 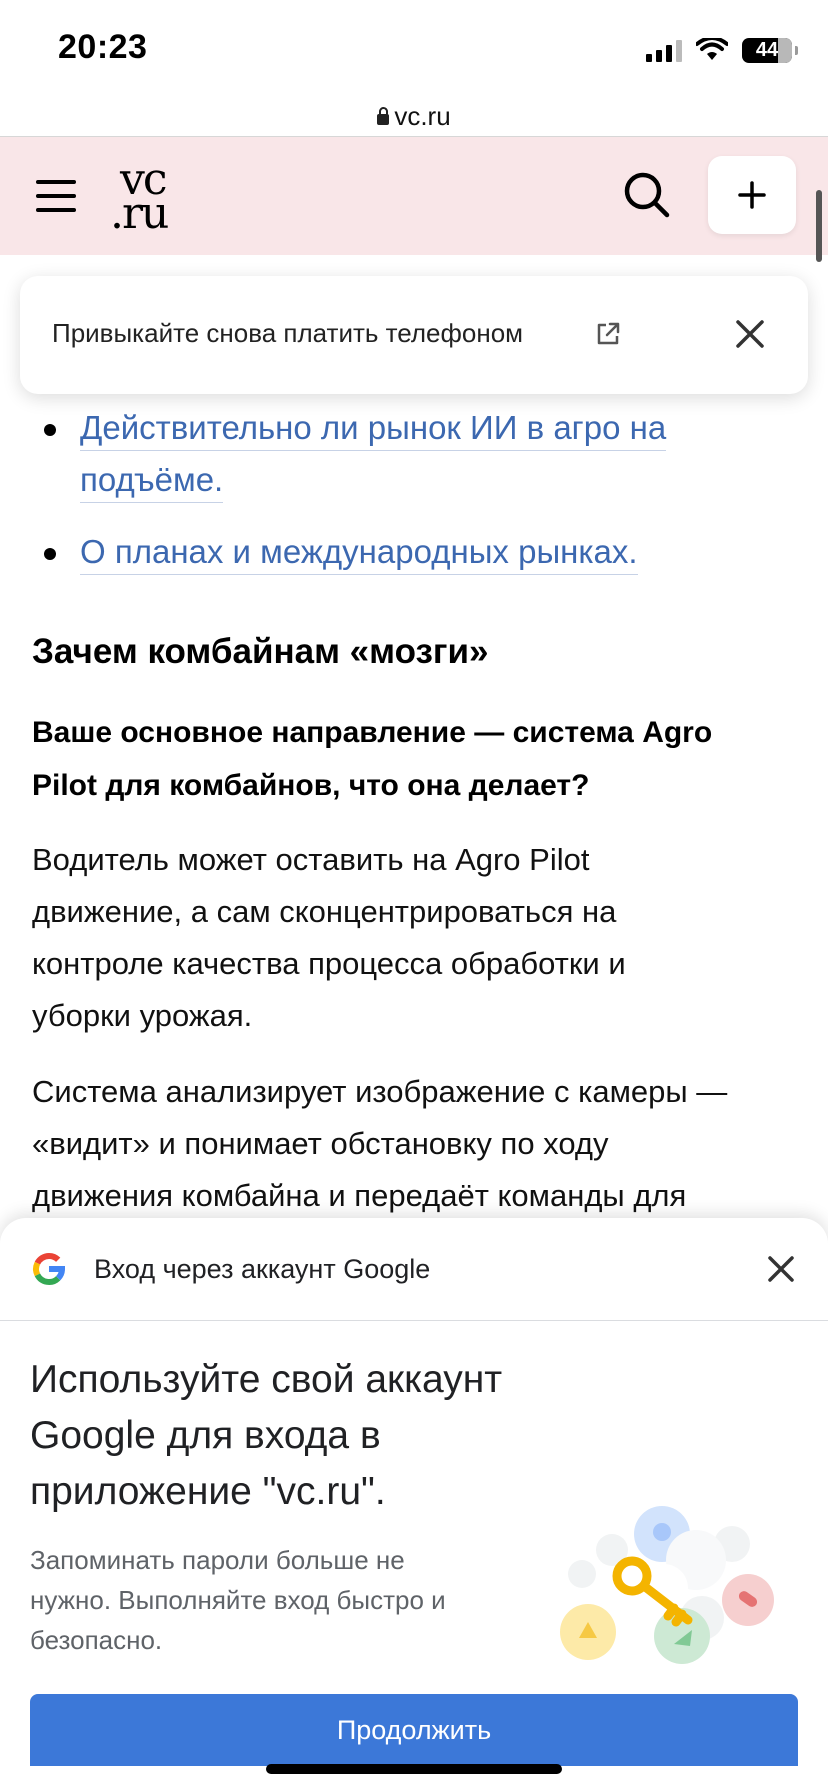 I want to click on plus-icon, so click(x=752, y=195).